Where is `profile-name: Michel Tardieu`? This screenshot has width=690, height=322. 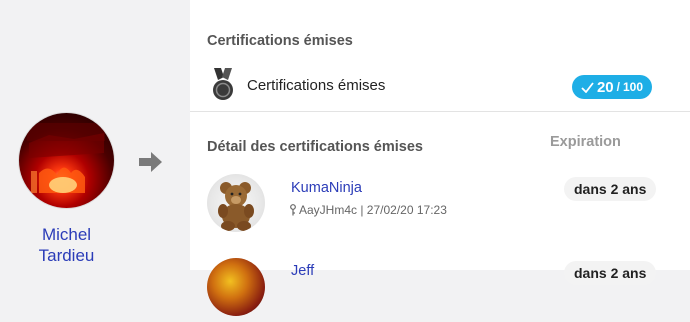
profile-name: Michel Tardieu is located at coordinates (66, 245).